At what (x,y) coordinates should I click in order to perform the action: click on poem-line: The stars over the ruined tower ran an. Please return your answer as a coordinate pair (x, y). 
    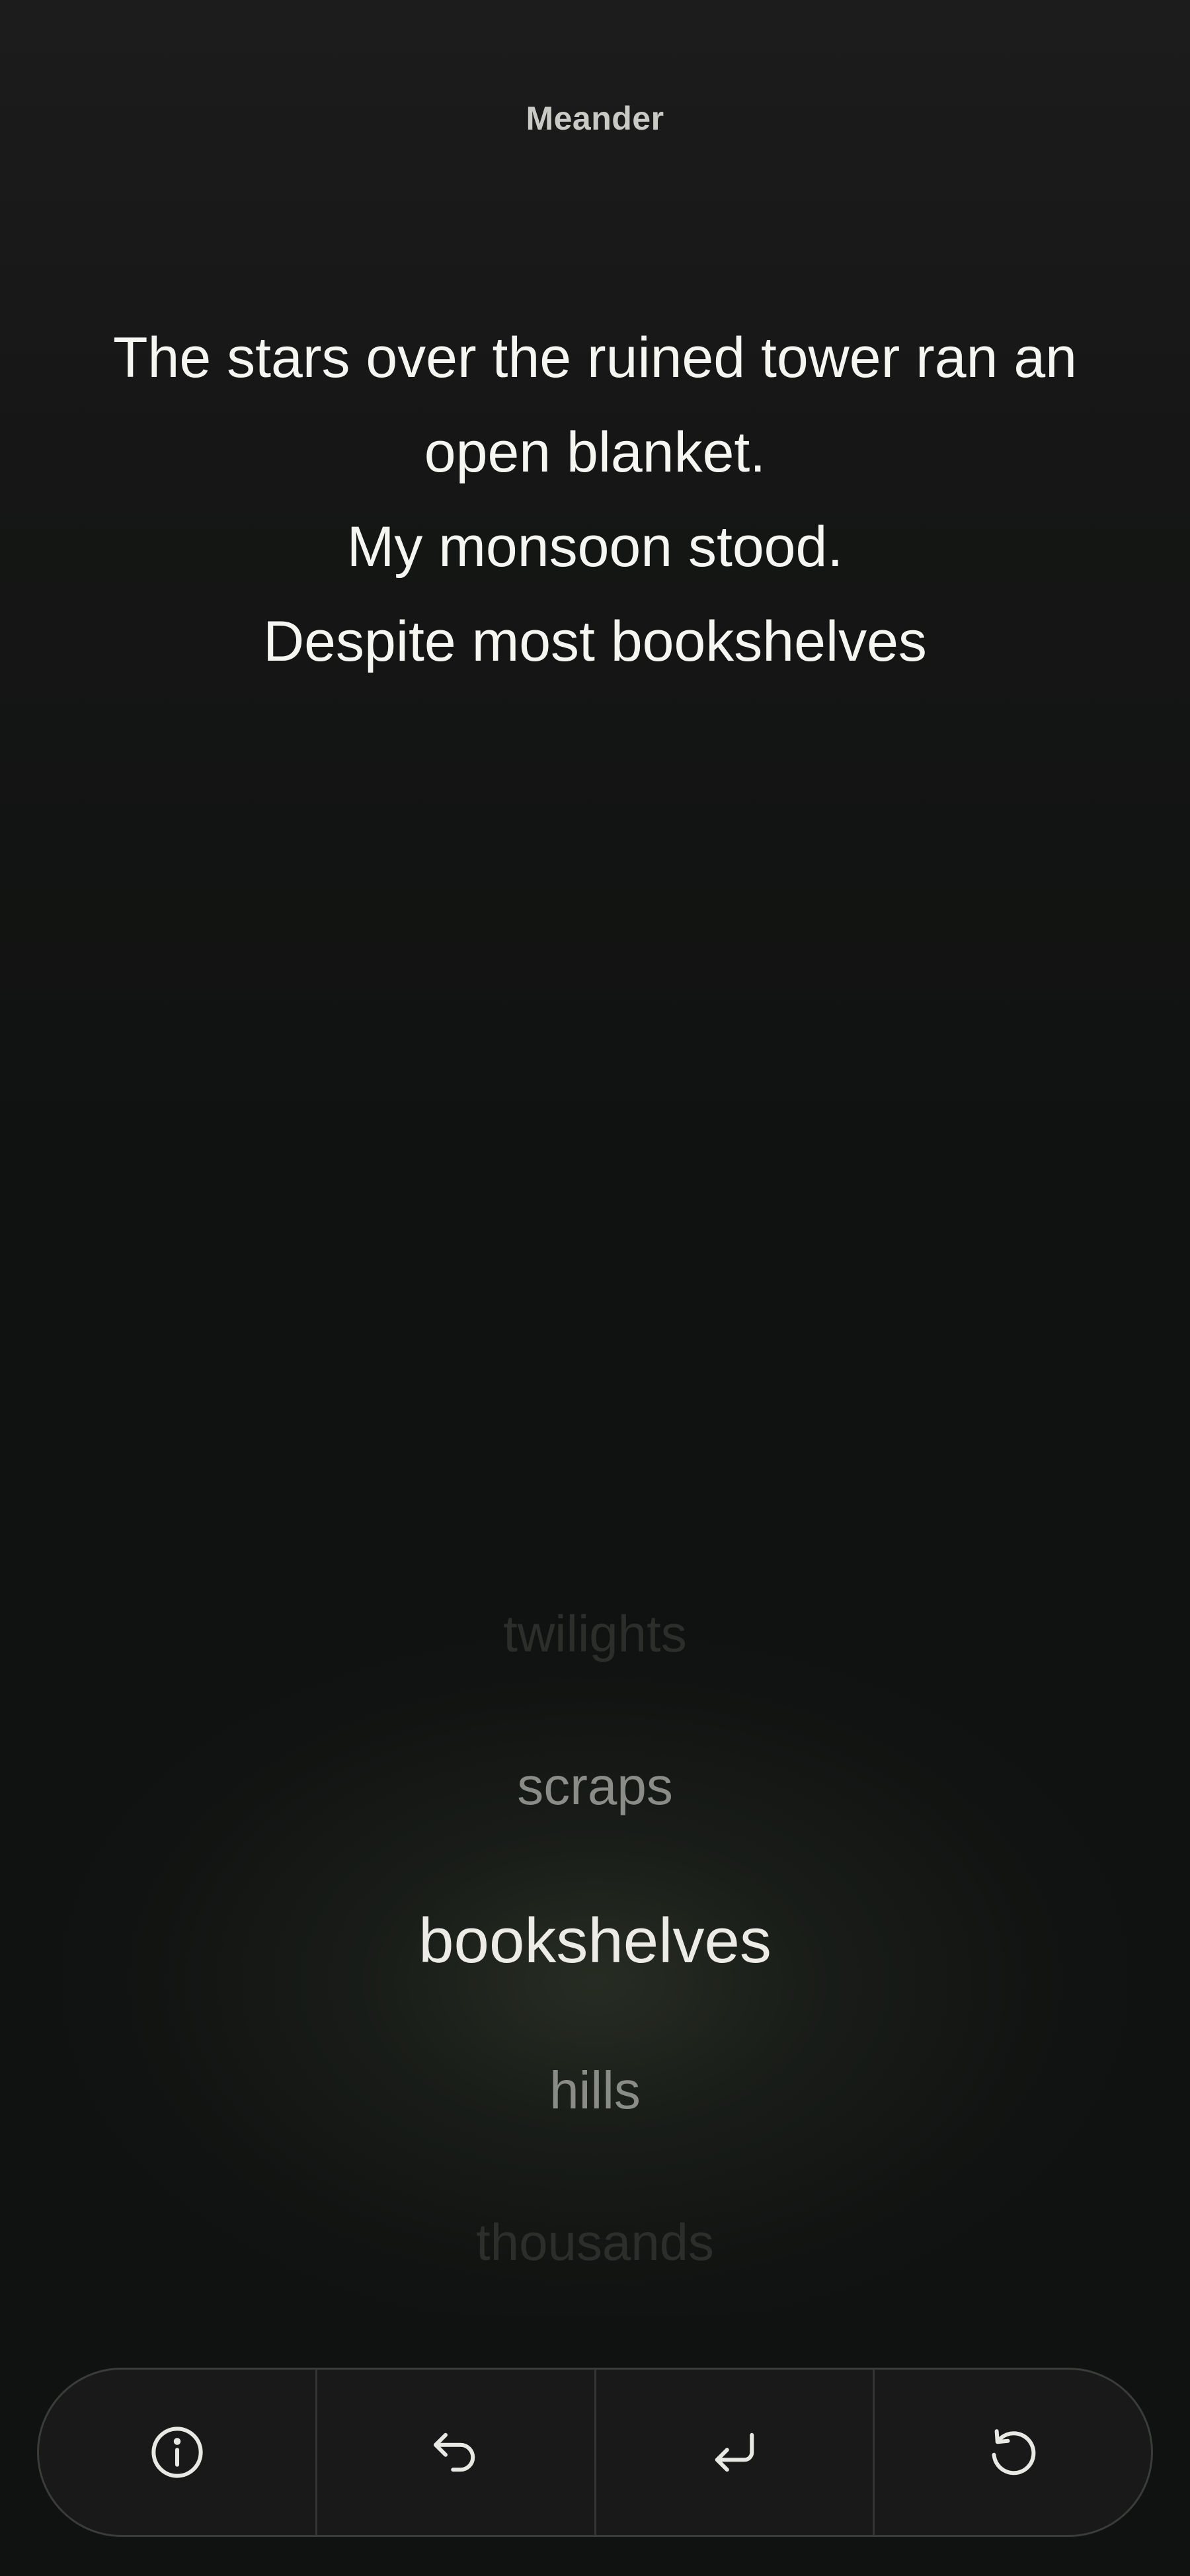
    Looking at the image, I should click on (595, 358).